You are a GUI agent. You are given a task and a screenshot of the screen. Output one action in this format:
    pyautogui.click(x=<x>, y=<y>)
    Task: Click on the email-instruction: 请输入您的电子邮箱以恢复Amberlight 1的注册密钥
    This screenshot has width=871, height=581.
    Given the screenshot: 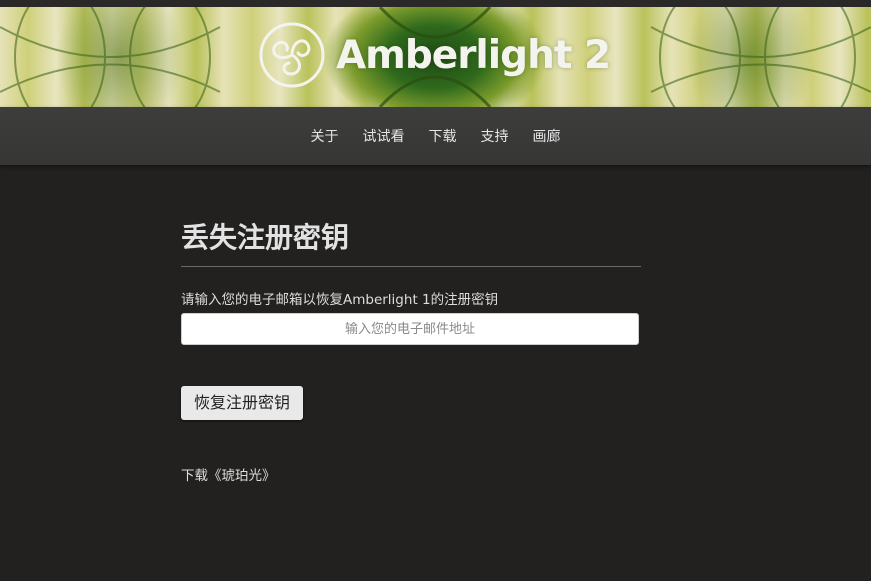 What is the action you would take?
    pyautogui.click(x=340, y=300)
    